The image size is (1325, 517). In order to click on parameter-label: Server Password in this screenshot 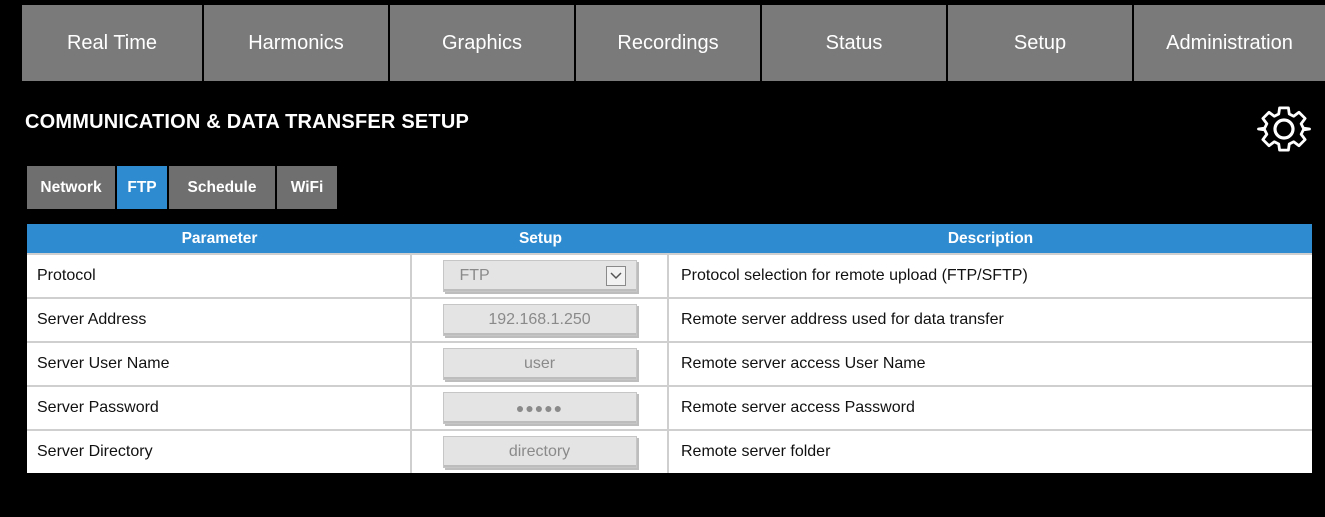, I will do `click(219, 408)`.